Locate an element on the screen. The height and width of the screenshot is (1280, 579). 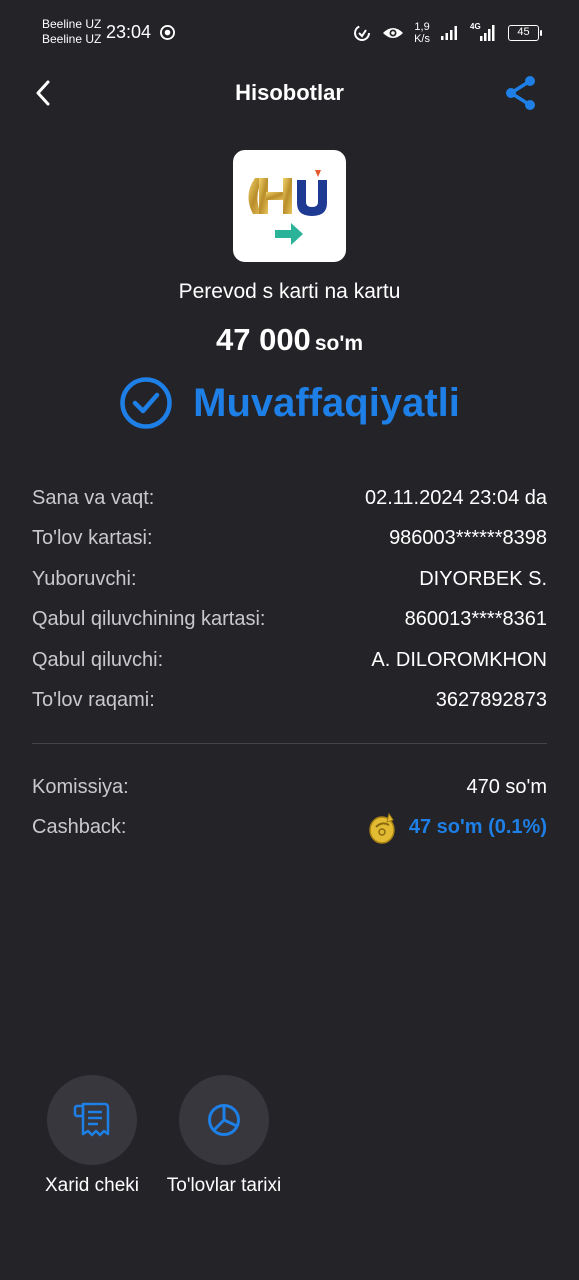
payment-history-button: To'lovlar tarixi is located at coordinates (224, 1136).